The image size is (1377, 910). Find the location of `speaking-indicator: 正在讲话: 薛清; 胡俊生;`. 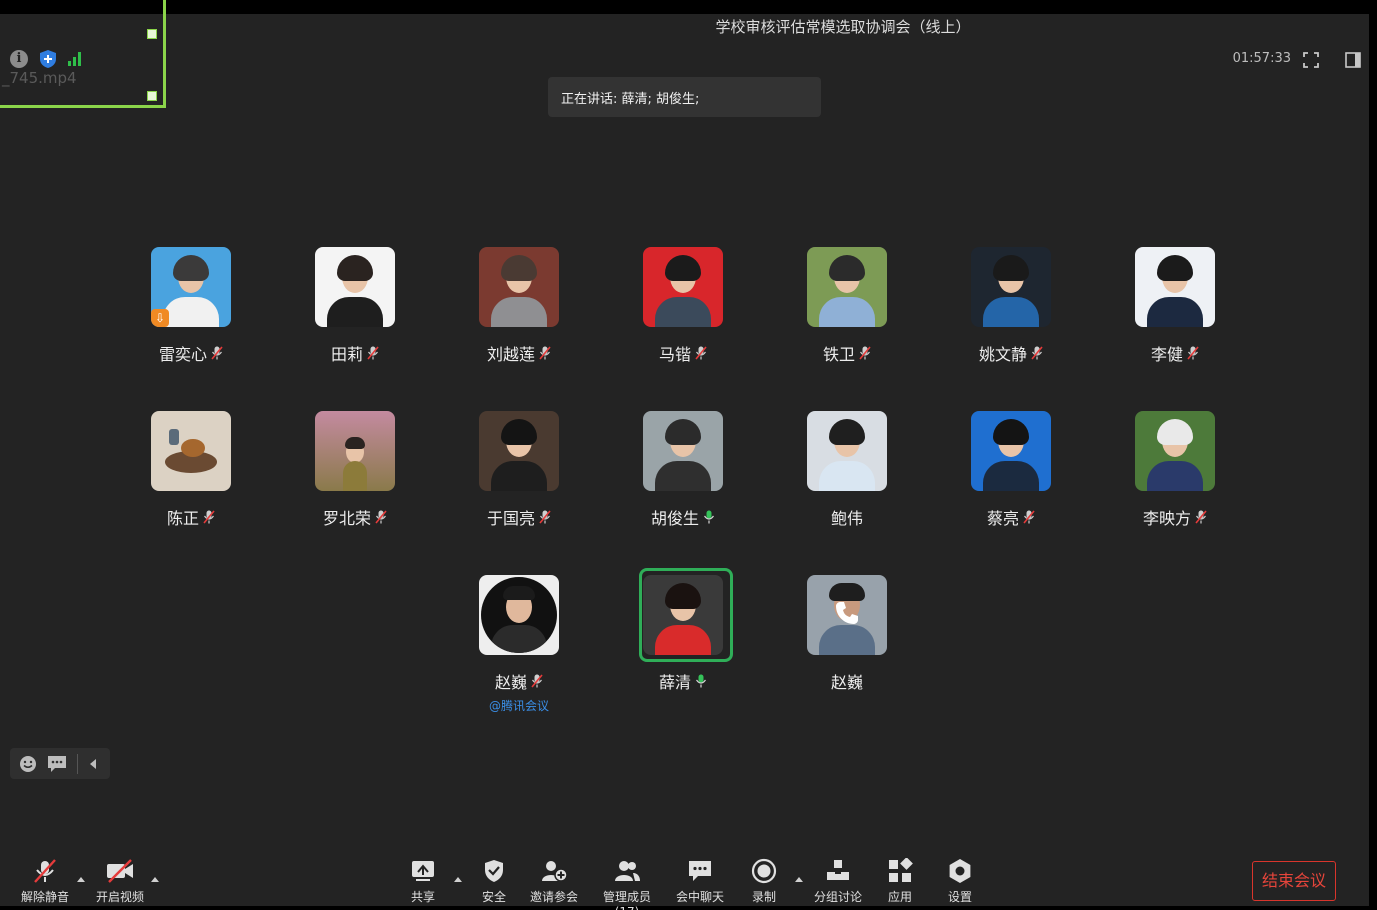

speaking-indicator: 正在讲话: 薛清; 胡俊生; is located at coordinates (684, 97).